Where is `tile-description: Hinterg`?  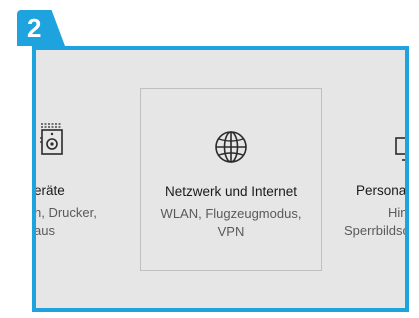
tile-description: Hinterg is located at coordinates (398, 212).